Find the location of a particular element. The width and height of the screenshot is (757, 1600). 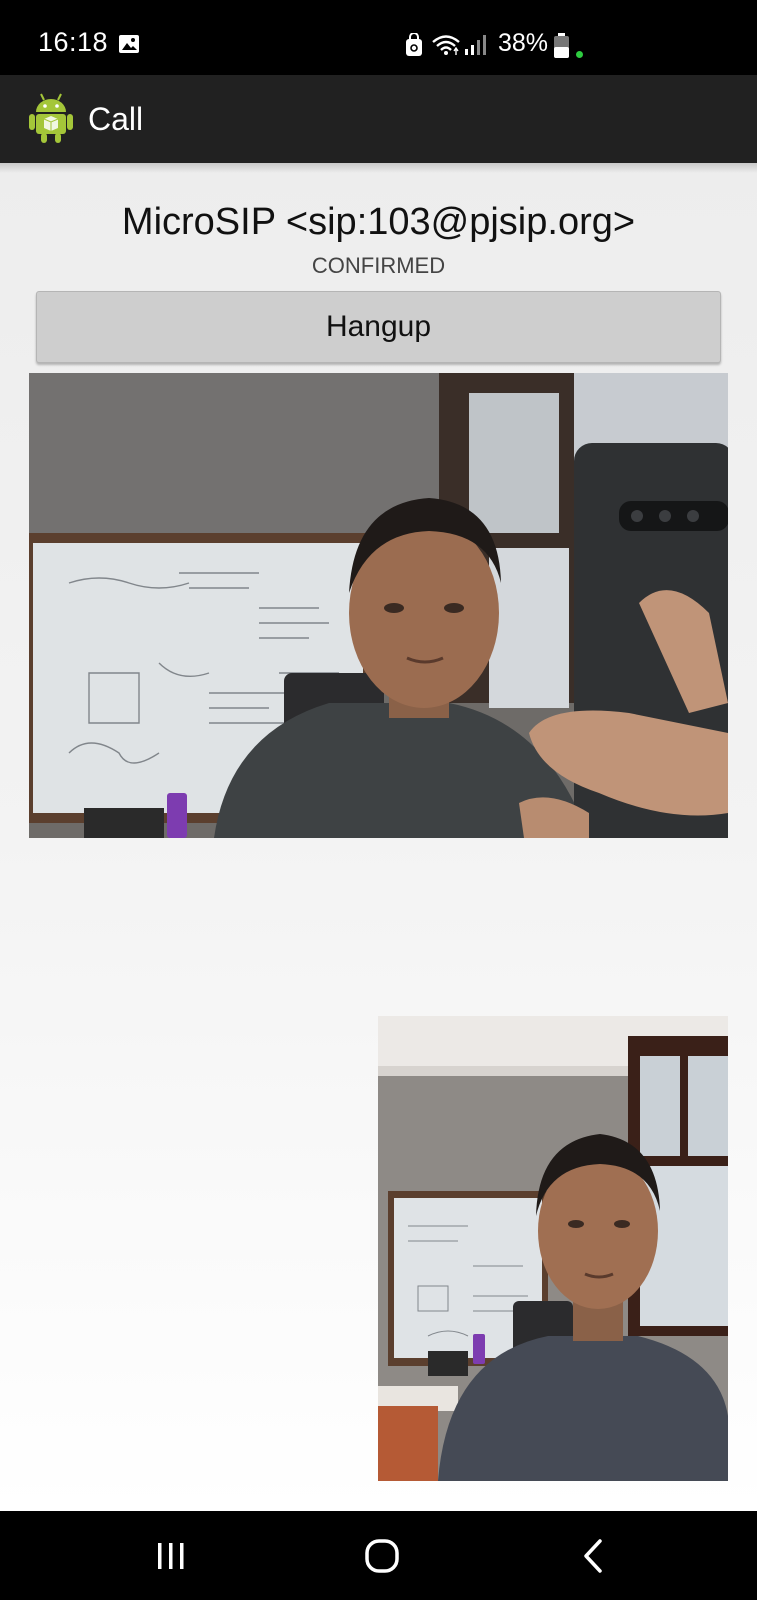

local-video-frame is located at coordinates (553, 1248).